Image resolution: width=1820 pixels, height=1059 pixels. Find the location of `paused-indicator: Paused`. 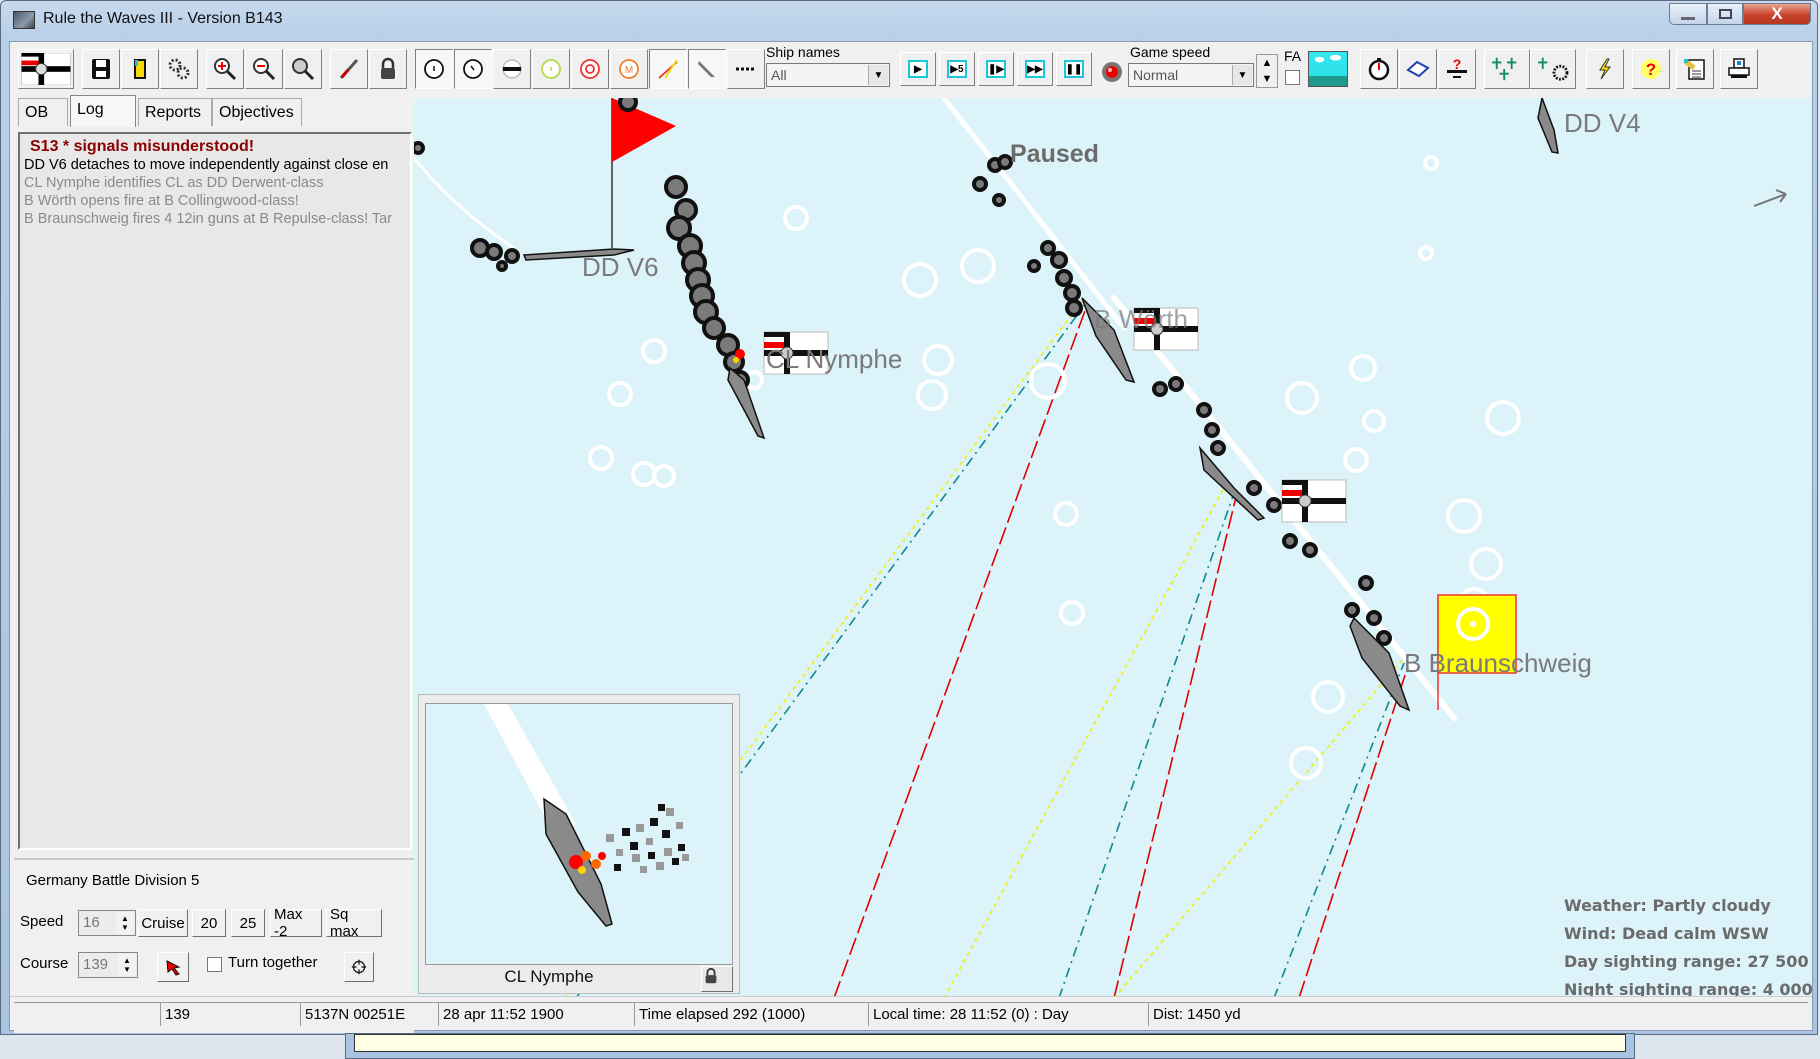

paused-indicator: Paused is located at coordinates (1054, 154).